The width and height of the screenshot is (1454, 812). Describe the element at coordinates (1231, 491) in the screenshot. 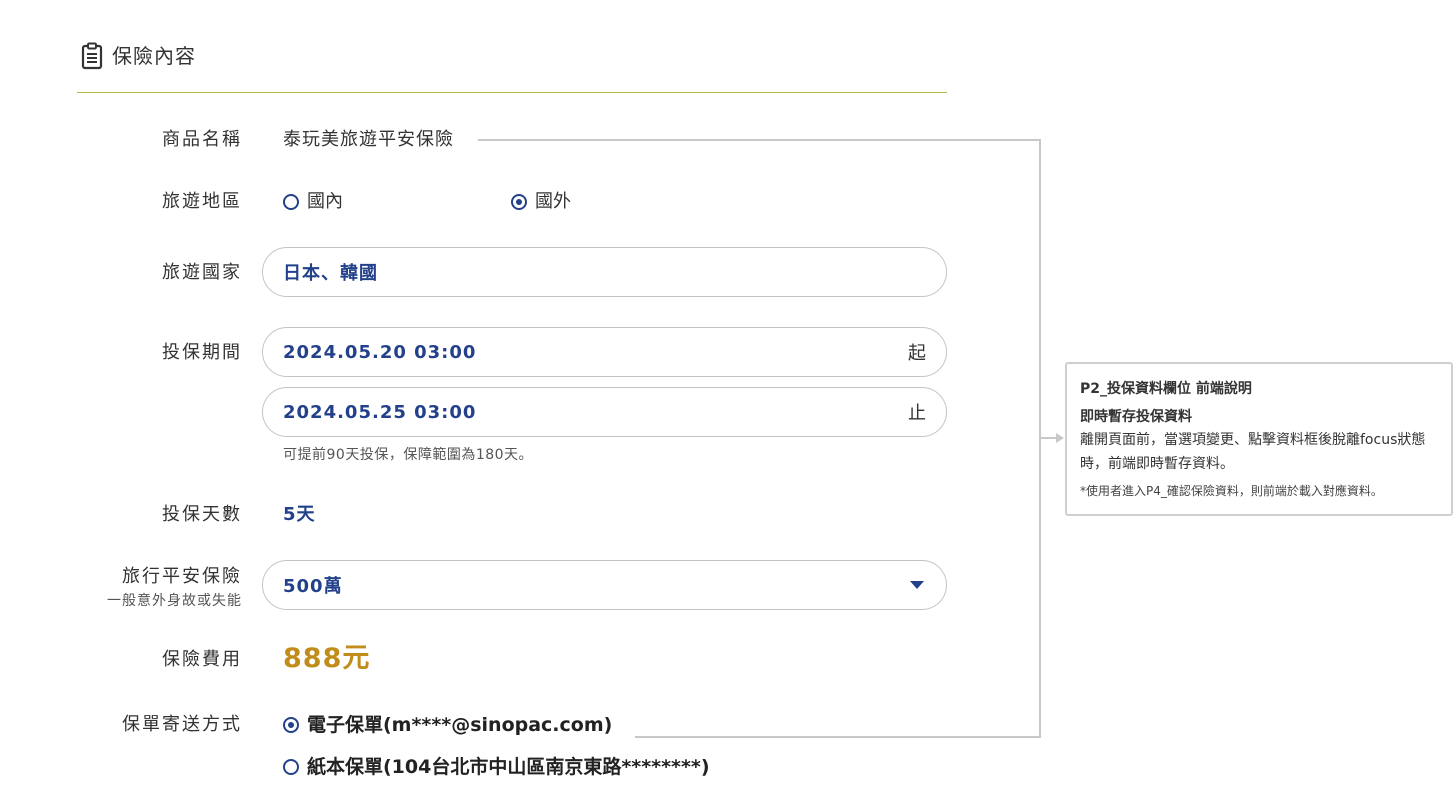

I see `annotation-footnote: *使用者進入P4_確認保險資料，則前端於載入對應資料。` at that location.